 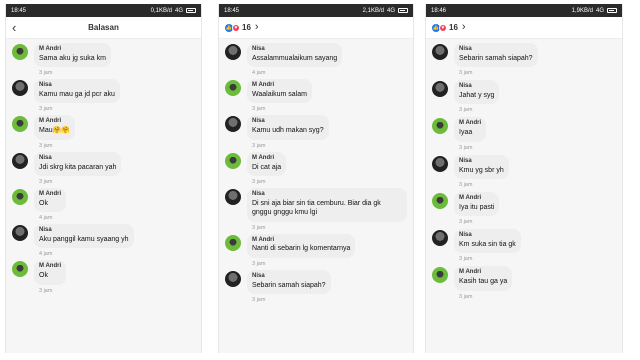 I want to click on comment-item: M Andri Di cat aja 3 jam, so click(x=316, y=168).